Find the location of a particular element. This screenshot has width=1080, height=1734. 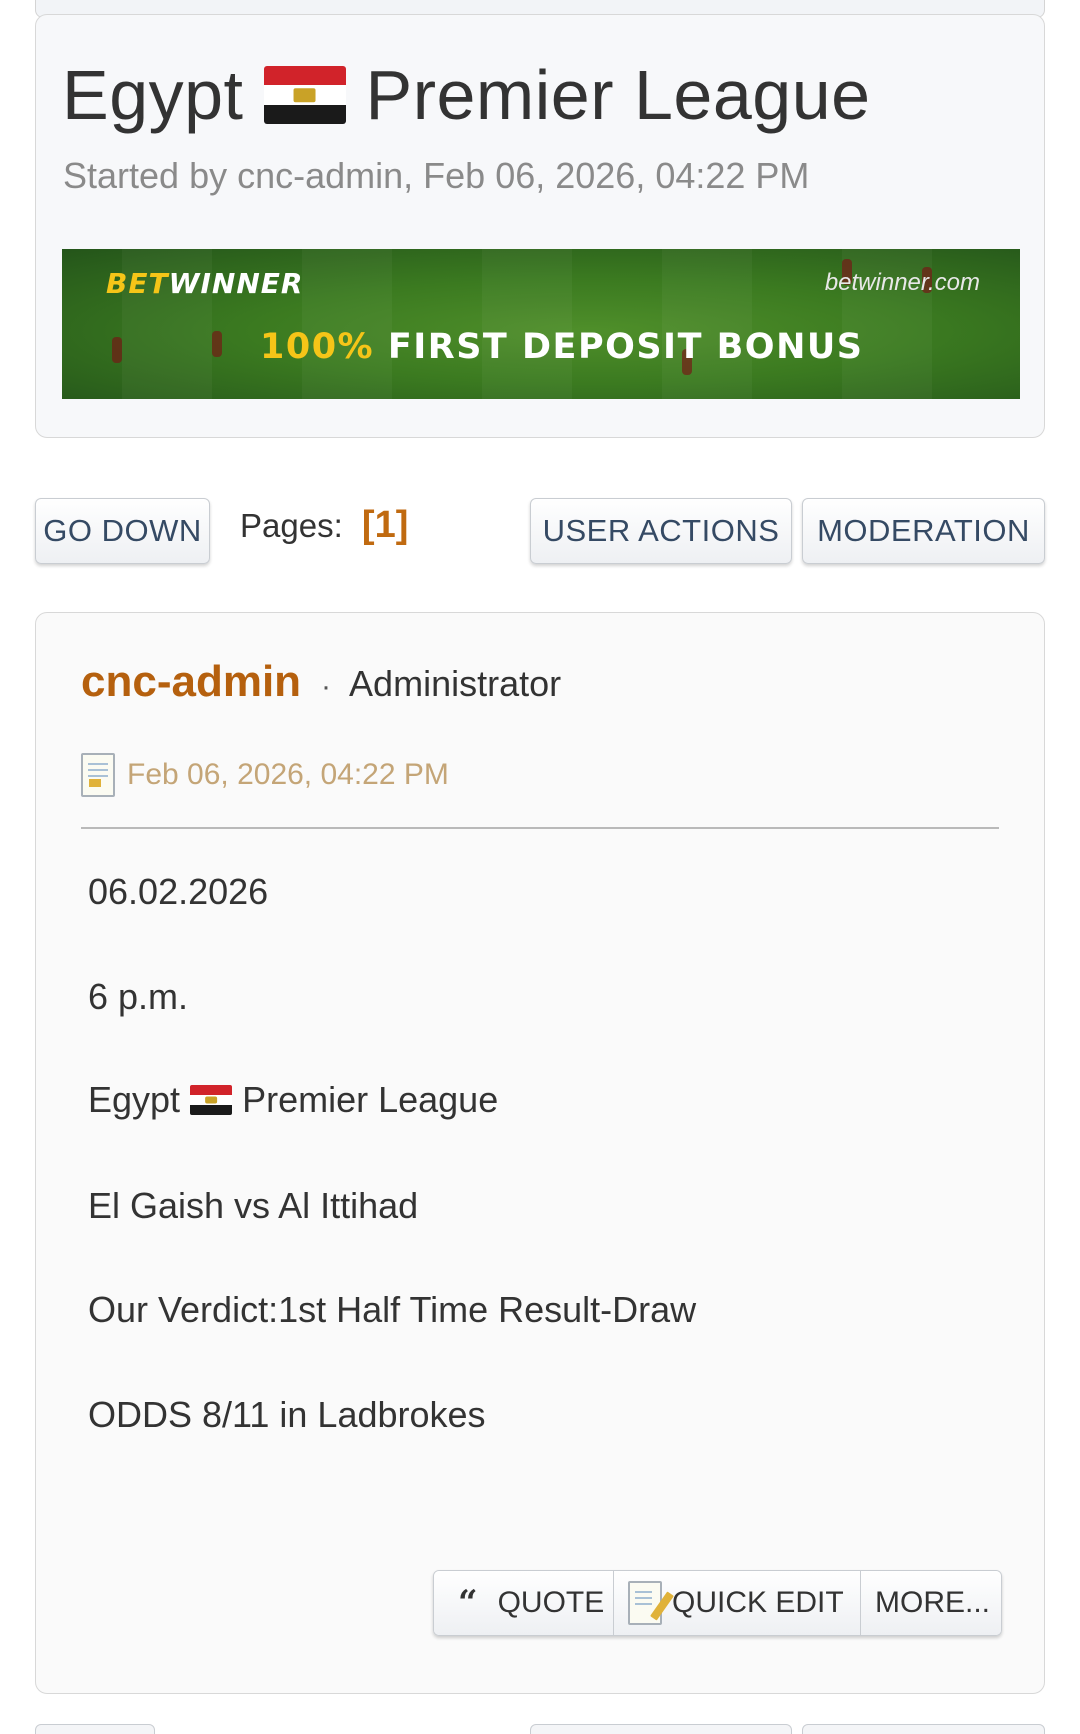

post-date-line: Feb 06, 2026, 04:22 PM is located at coordinates (265, 775).